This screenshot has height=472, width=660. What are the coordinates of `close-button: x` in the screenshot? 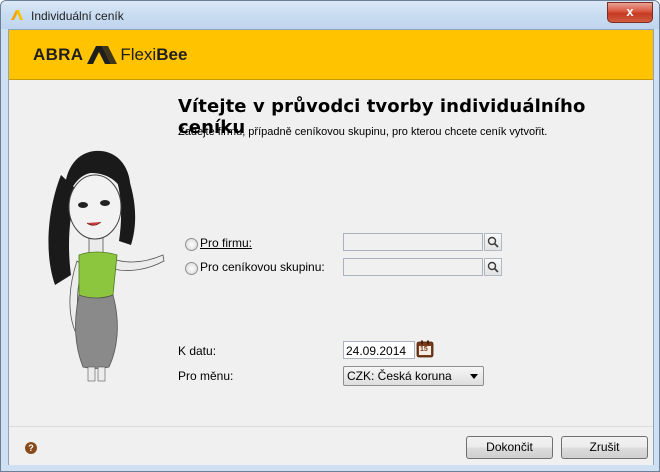 It's located at (630, 12).